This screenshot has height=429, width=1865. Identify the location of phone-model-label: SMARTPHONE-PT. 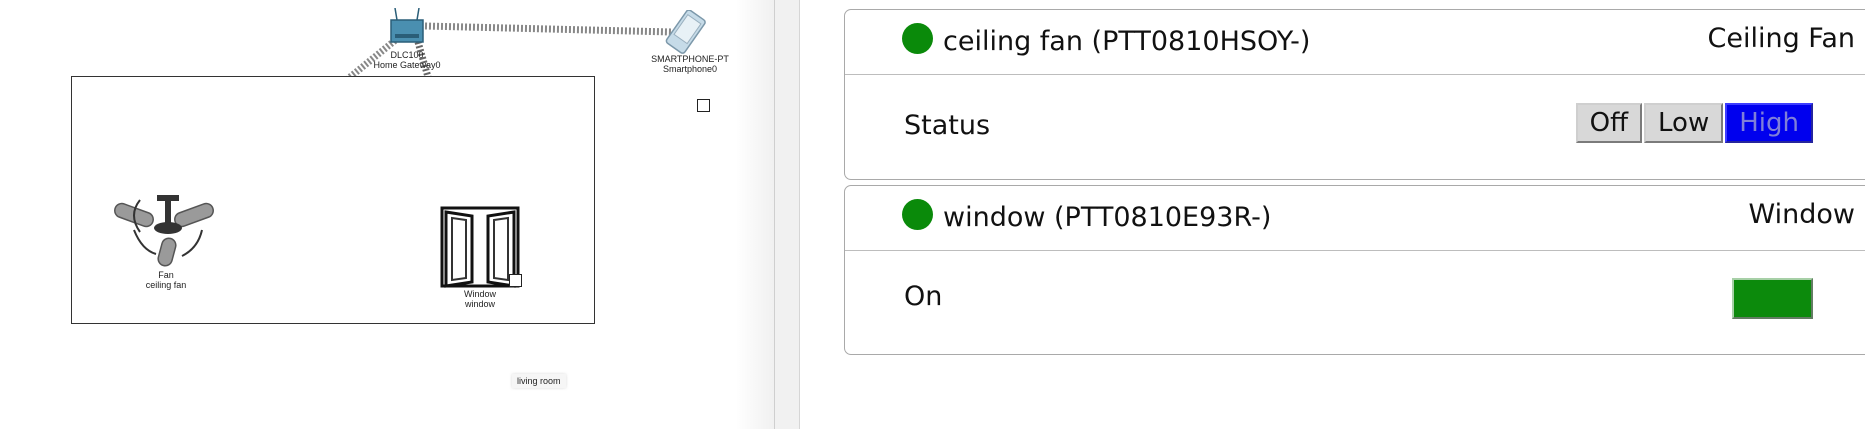
(690, 59).